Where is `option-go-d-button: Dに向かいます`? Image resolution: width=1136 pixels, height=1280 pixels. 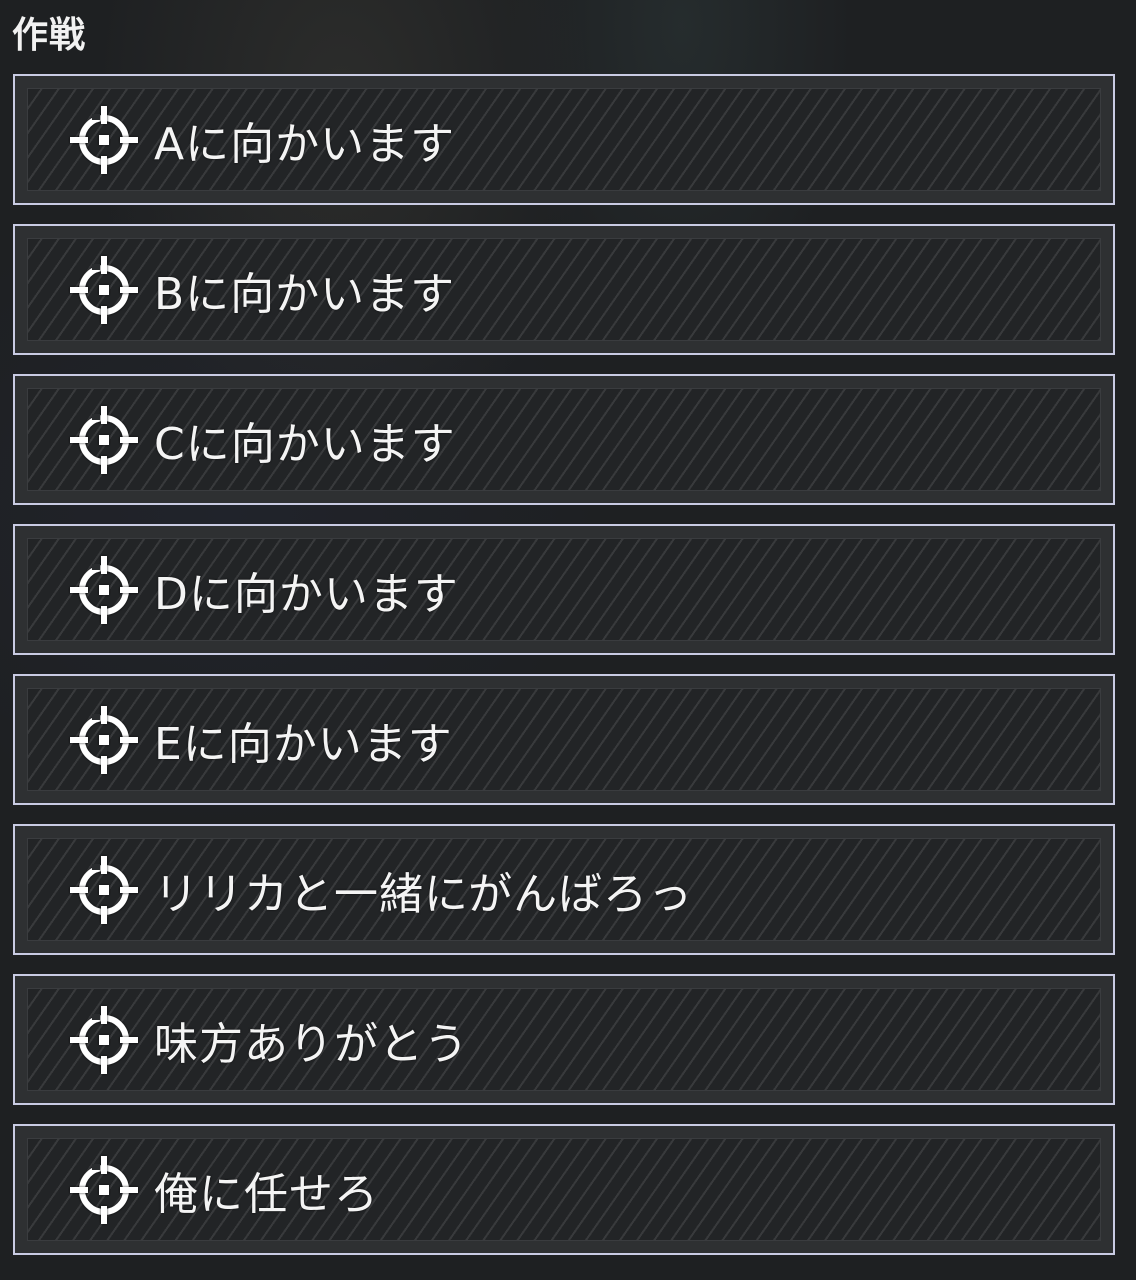
option-go-d-button: Dに向かいます is located at coordinates (564, 589).